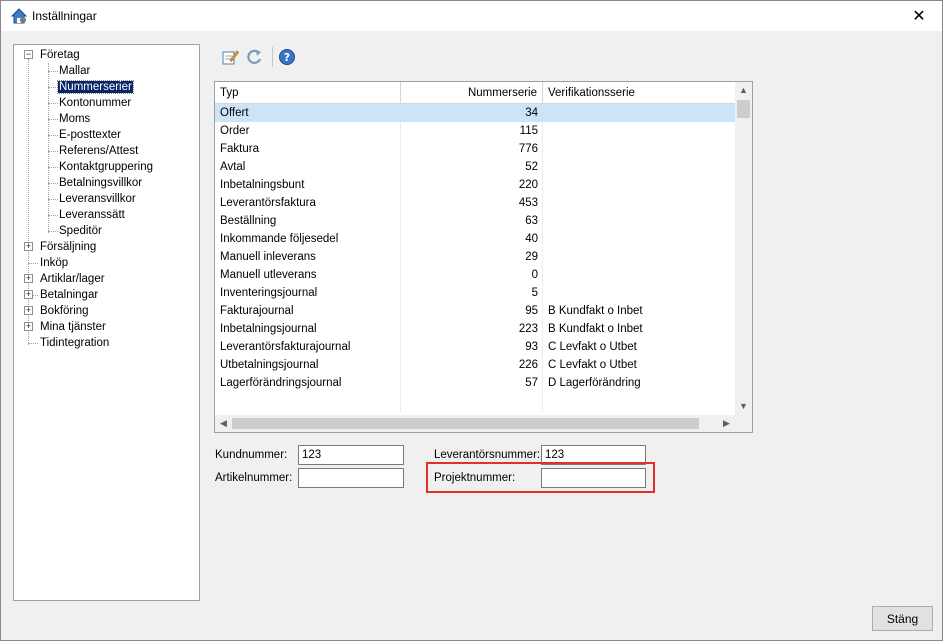 The width and height of the screenshot is (943, 641). Describe the element at coordinates (268, 203) in the screenshot. I see `cell-typ: Leverantörsfaktura` at that location.